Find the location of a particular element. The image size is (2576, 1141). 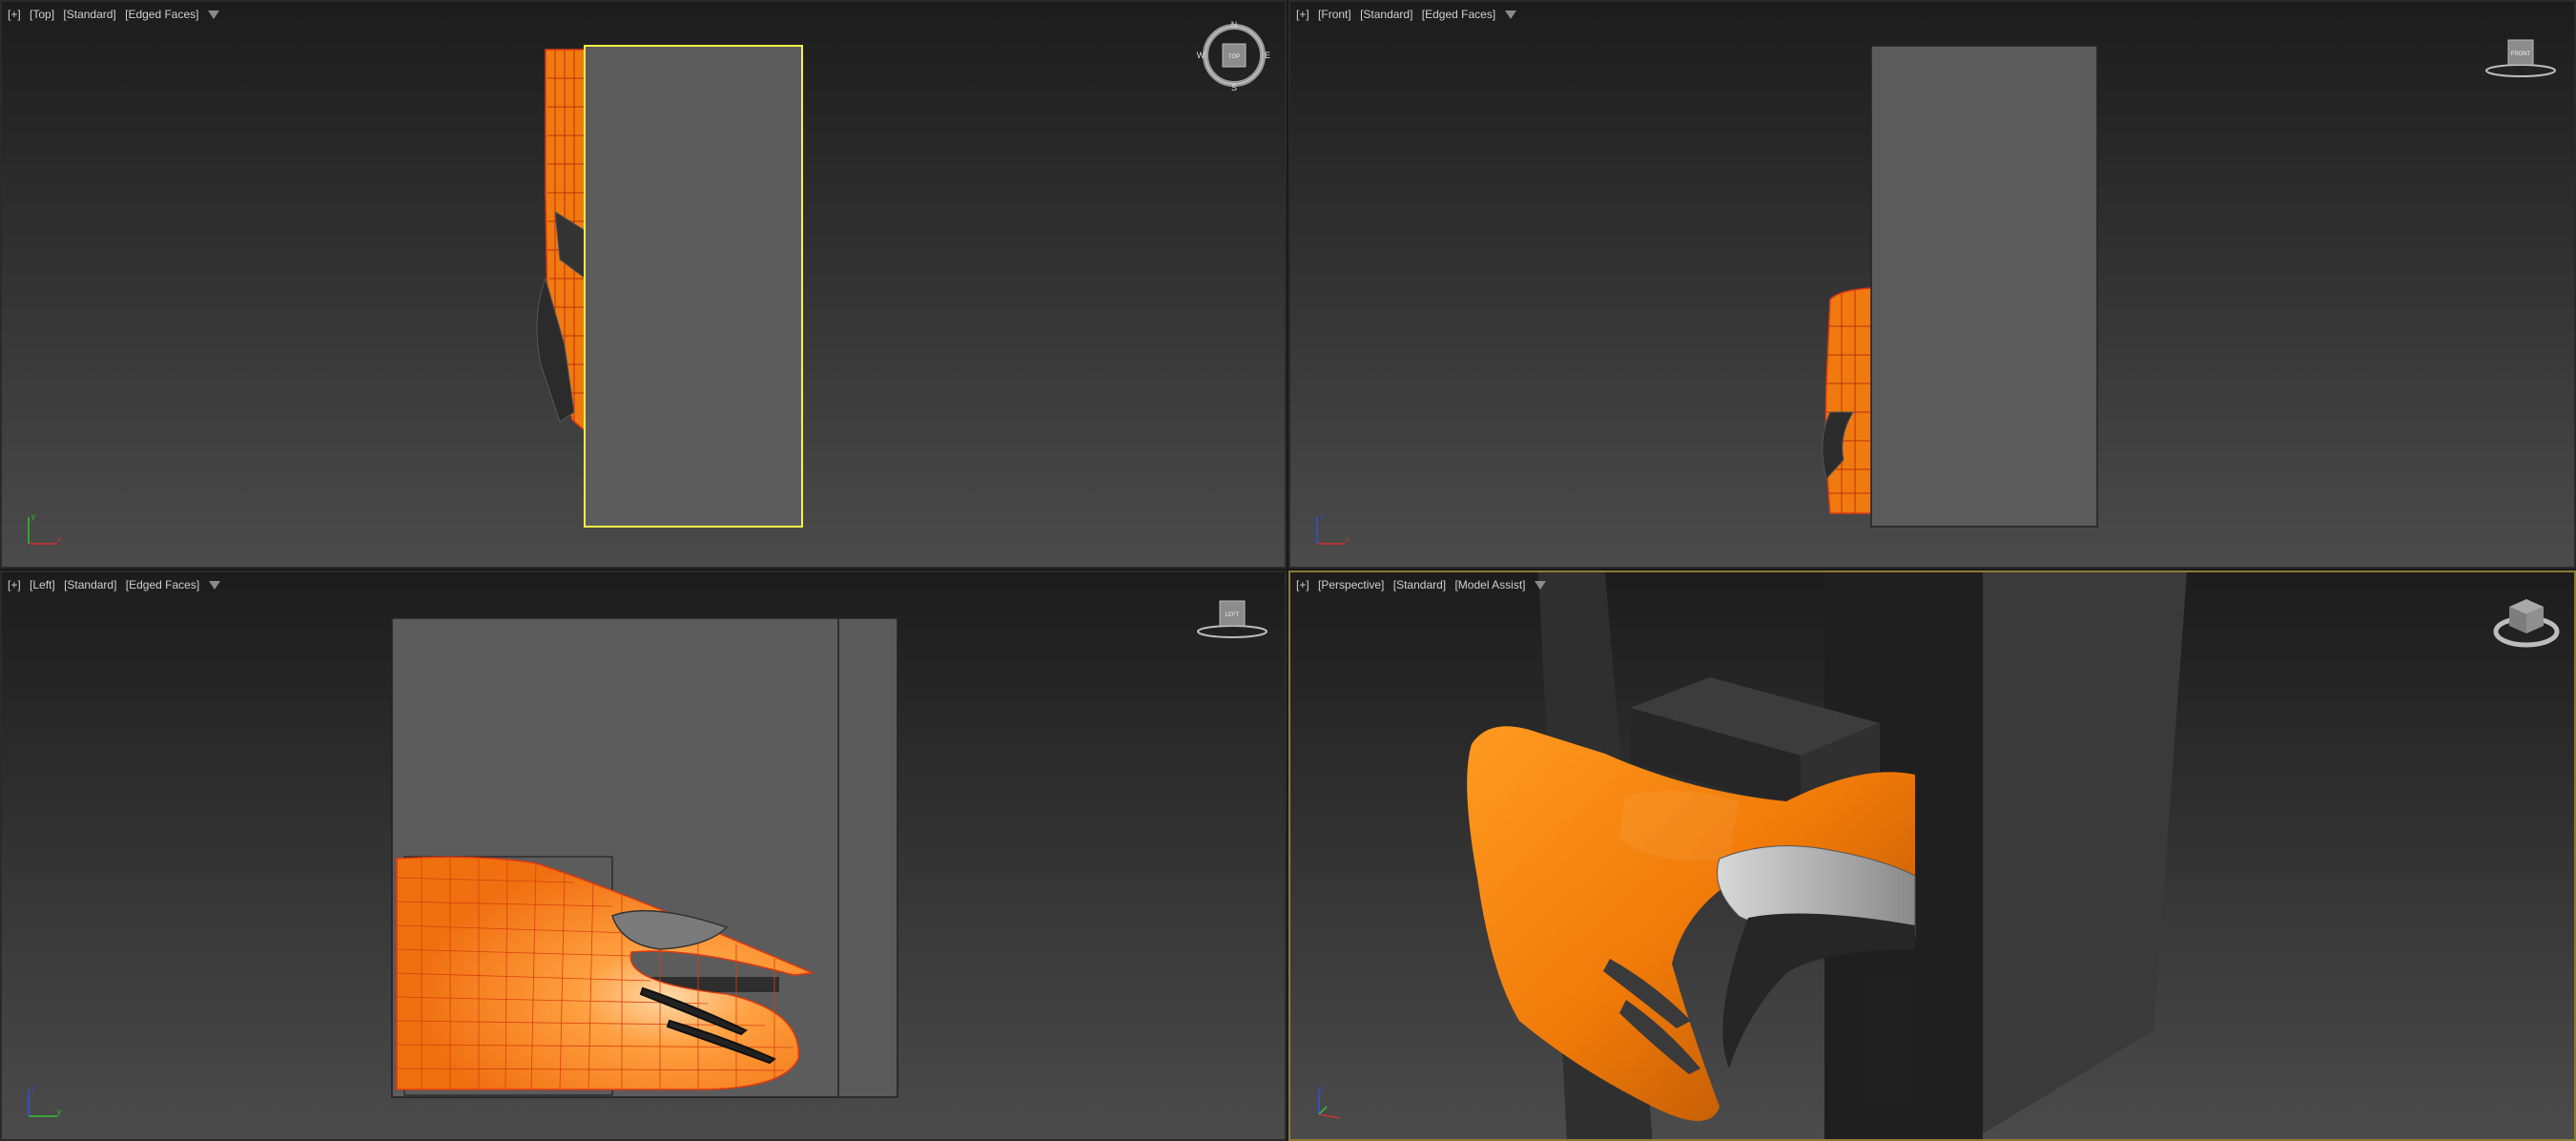

left-scene is located at coordinates (644, 857).